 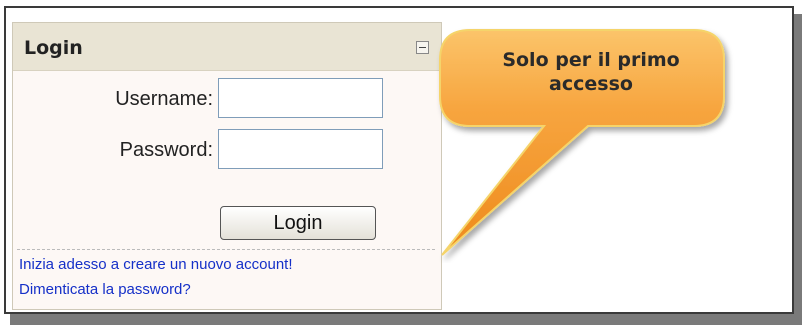 I want to click on password-field, so click(x=300, y=149).